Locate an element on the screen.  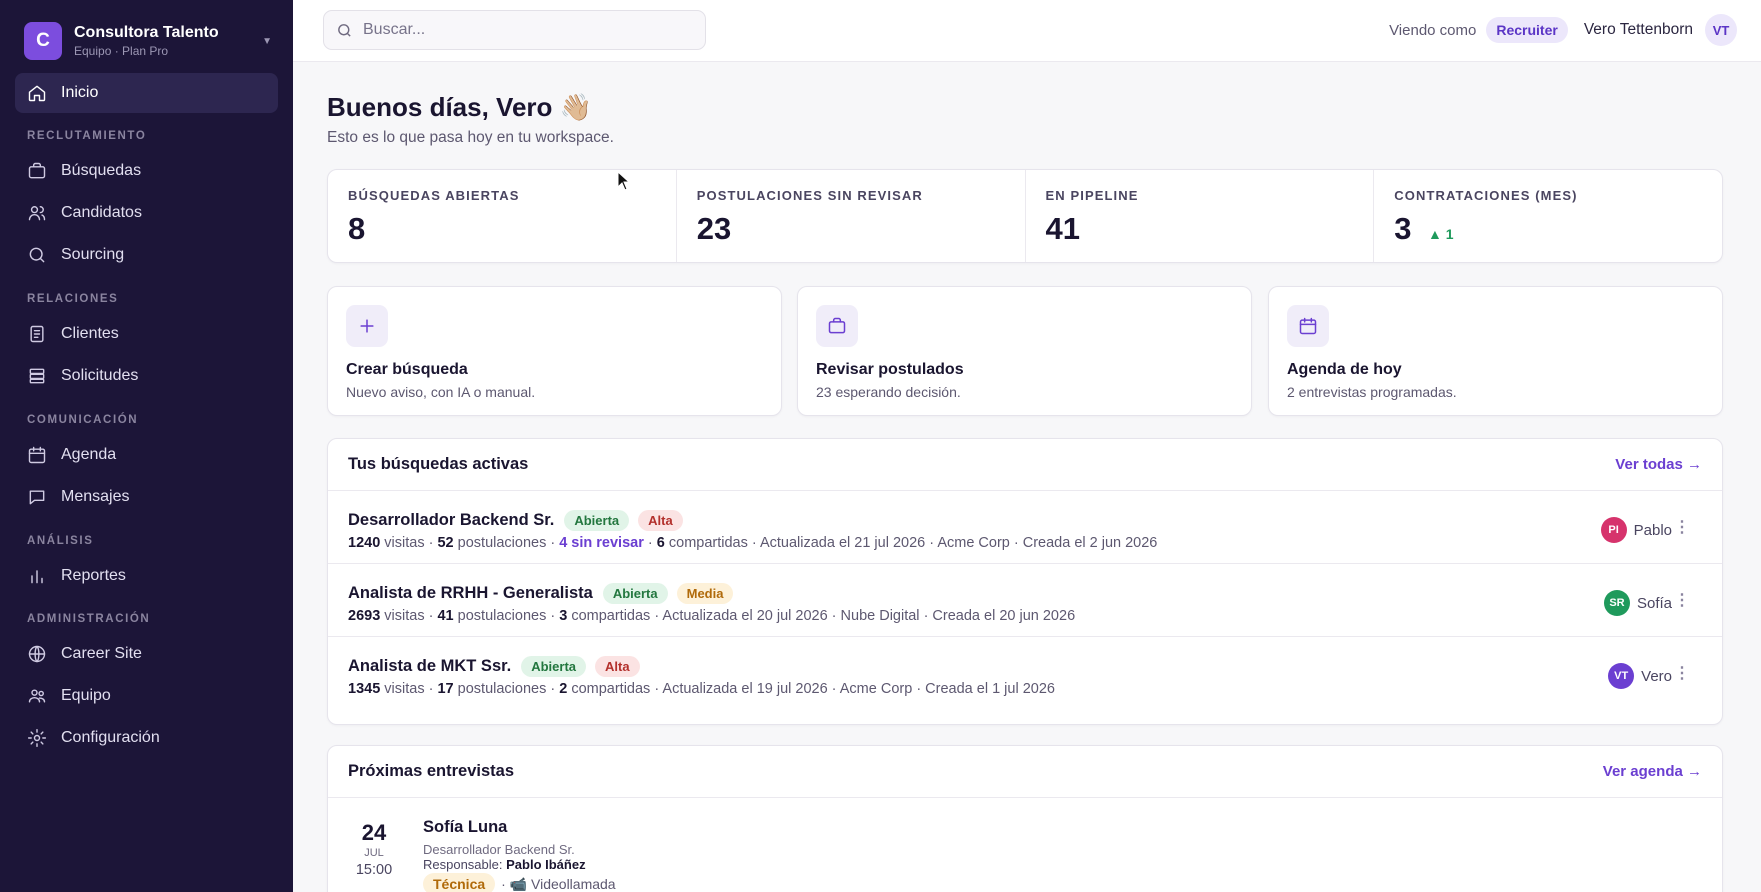
stat-value: 41 is located at coordinates (1062, 228).